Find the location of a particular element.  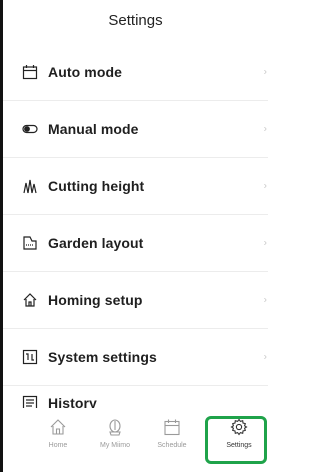

toggle-icon is located at coordinates (30, 129).